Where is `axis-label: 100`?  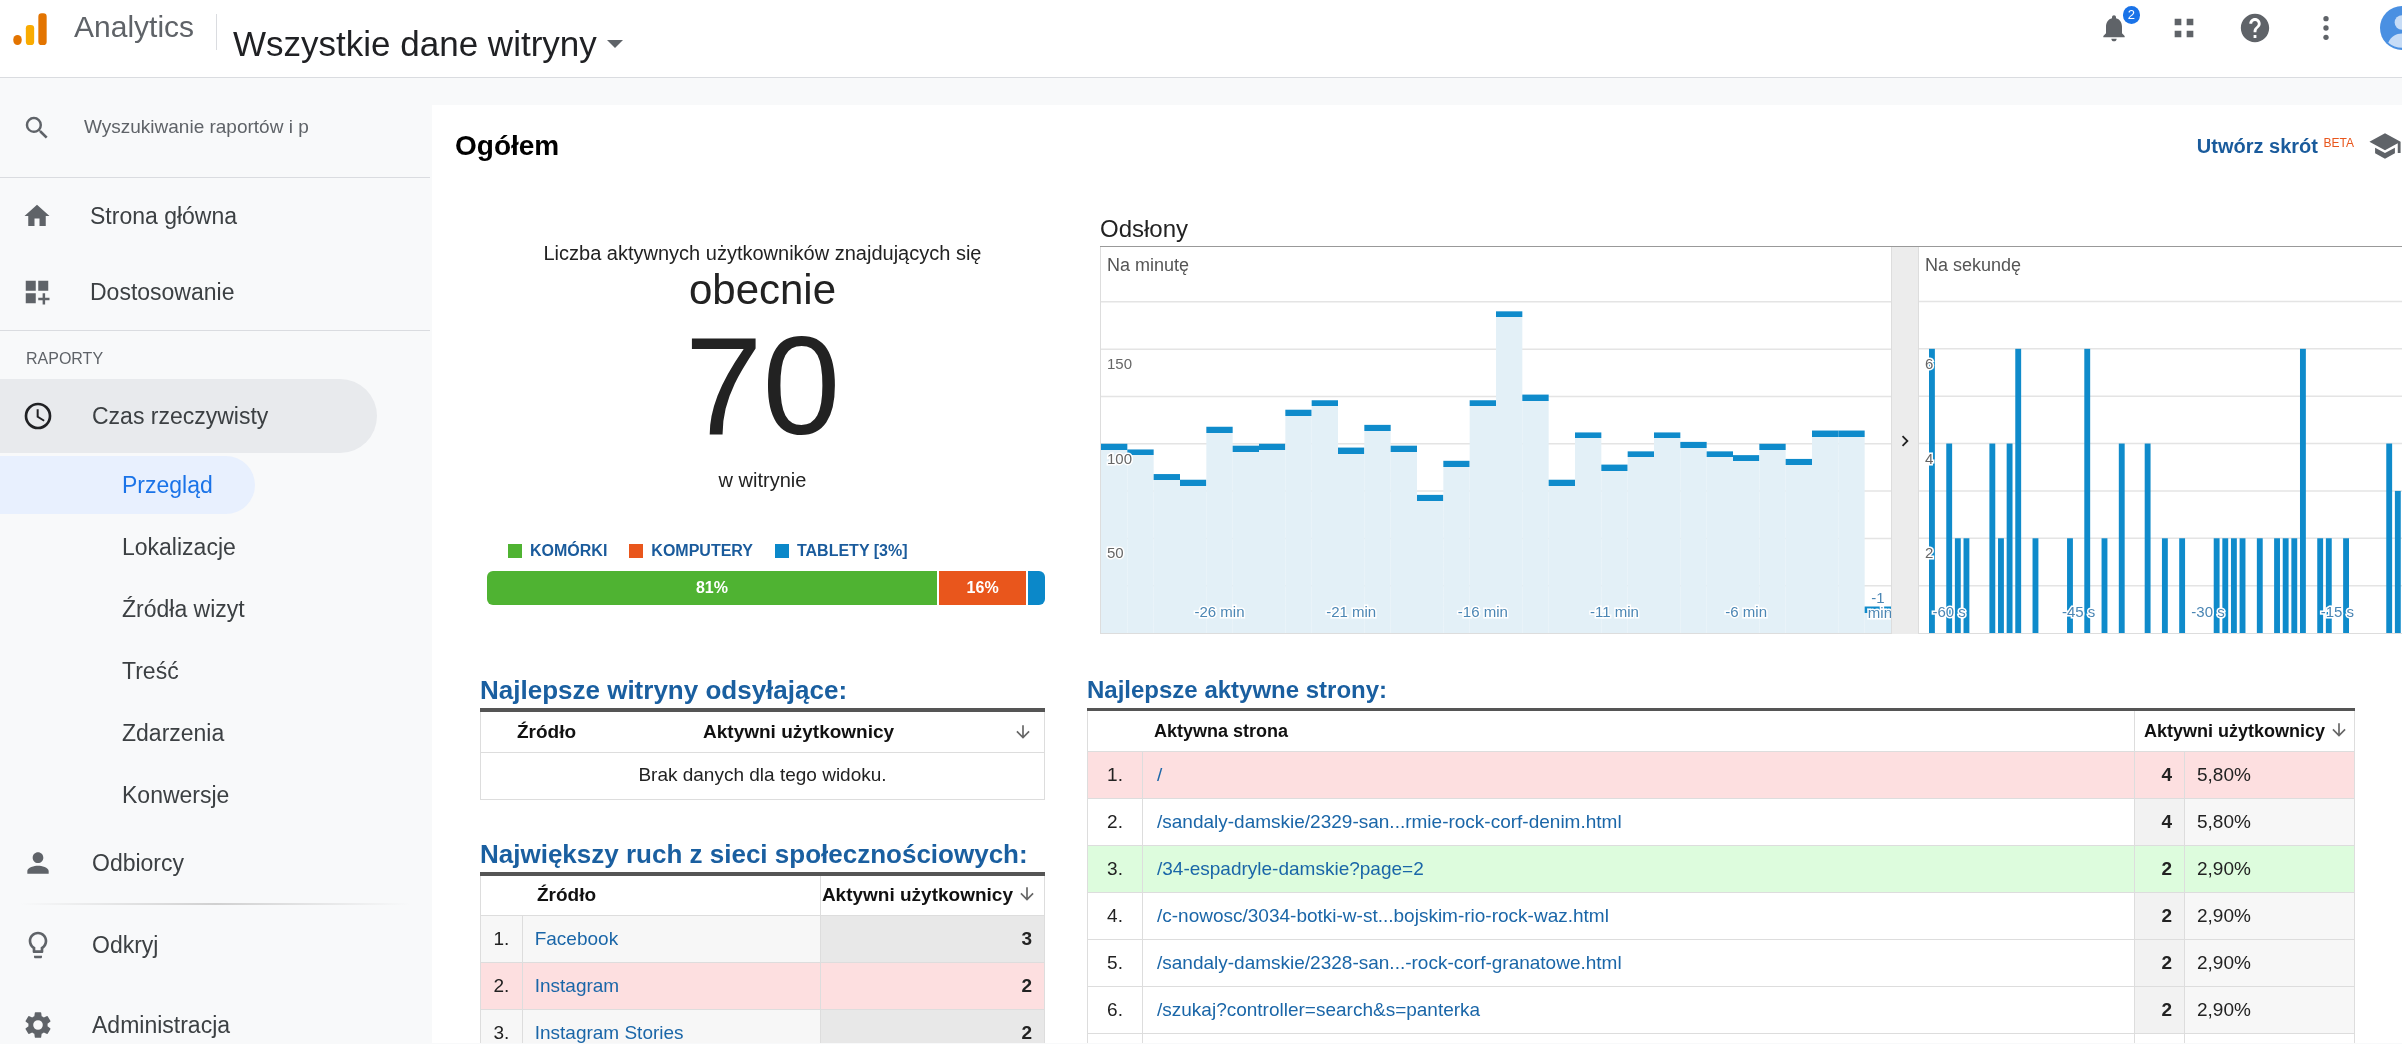
axis-label: 100 is located at coordinates (1120, 458).